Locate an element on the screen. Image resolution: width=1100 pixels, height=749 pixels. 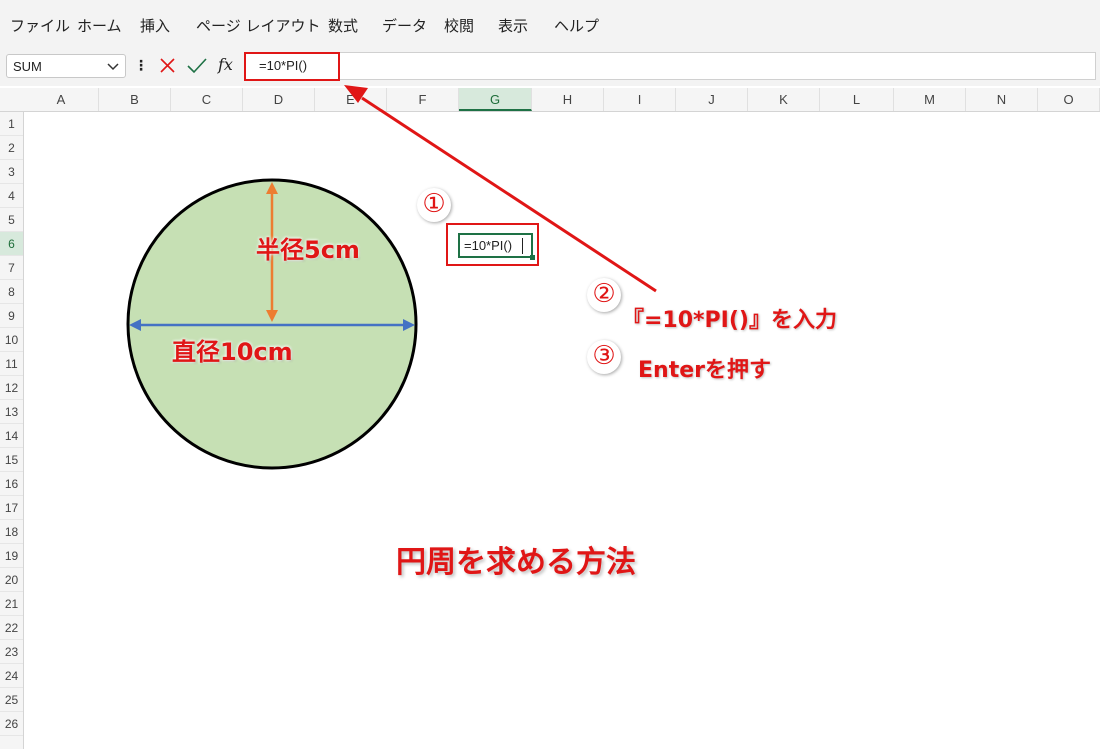
active-cell-value: =10*PI() is located at coordinates (488, 245).